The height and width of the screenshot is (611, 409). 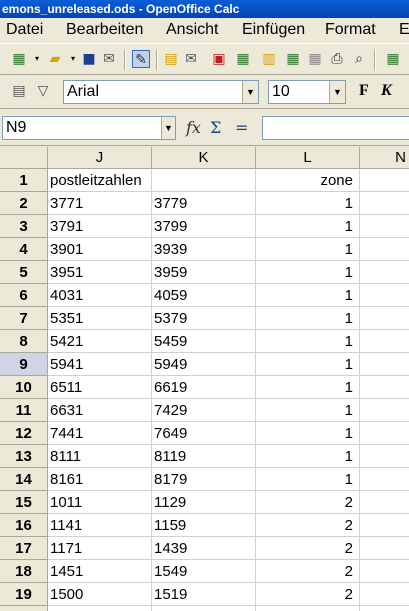 I want to click on row-header: 17, so click(x=24, y=548).